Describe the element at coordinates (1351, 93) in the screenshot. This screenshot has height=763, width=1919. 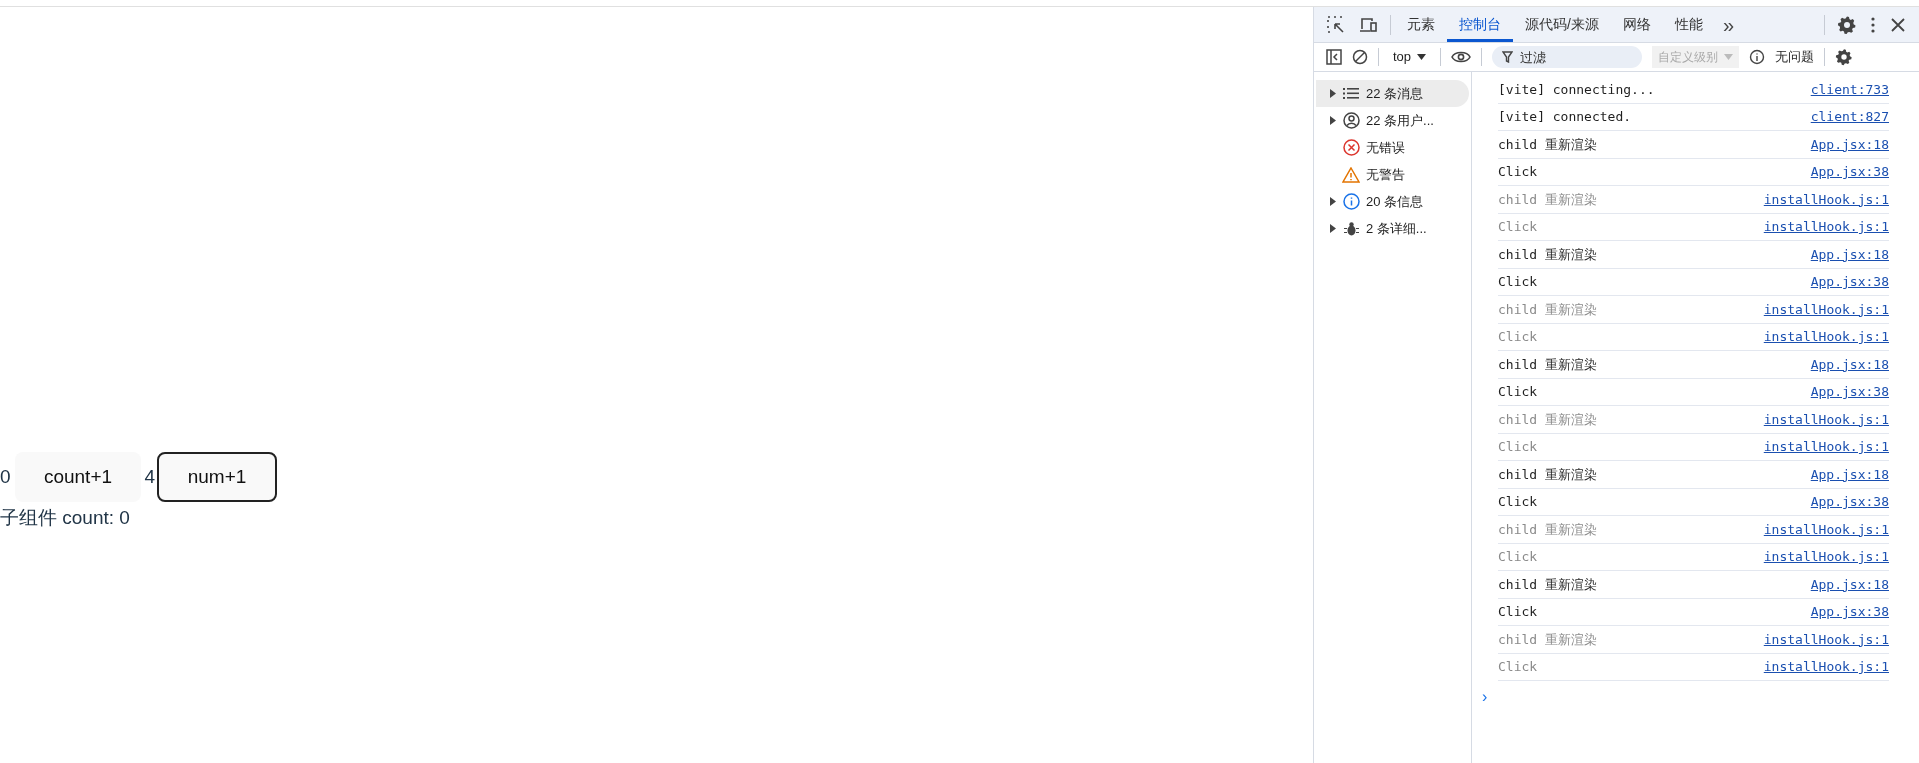
I see `list-icon` at that location.